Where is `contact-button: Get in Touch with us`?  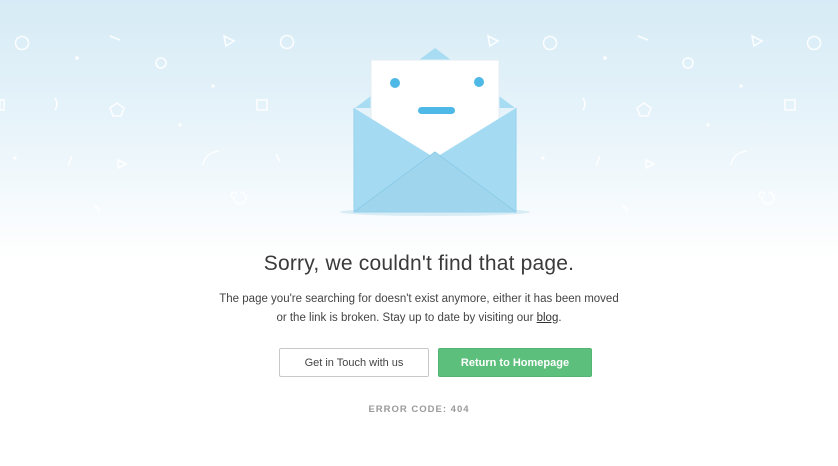
contact-button: Get in Touch with us is located at coordinates (354, 362).